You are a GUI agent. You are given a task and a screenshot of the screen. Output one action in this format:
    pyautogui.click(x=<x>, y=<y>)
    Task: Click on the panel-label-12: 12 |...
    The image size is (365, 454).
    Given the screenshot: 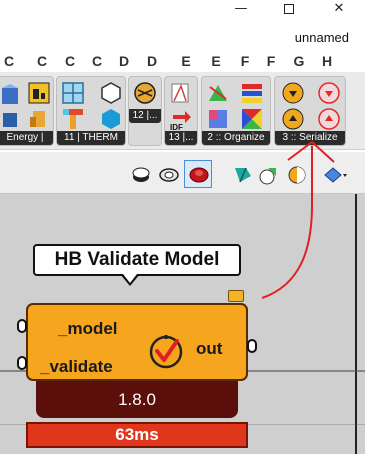 What is the action you would take?
    pyautogui.click(x=145, y=116)
    